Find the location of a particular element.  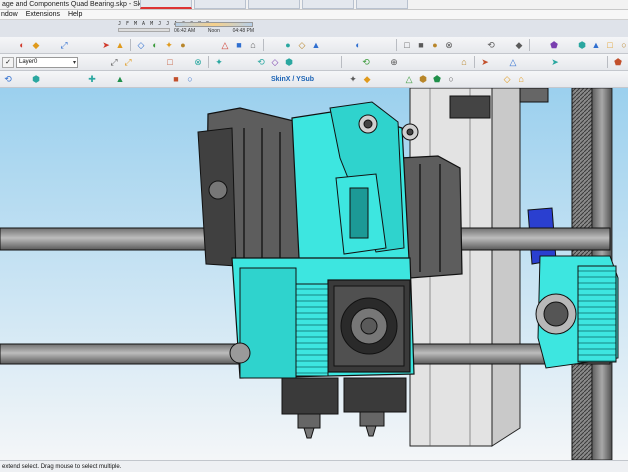

shrink-icon: ✚ is located at coordinates (92, 79).